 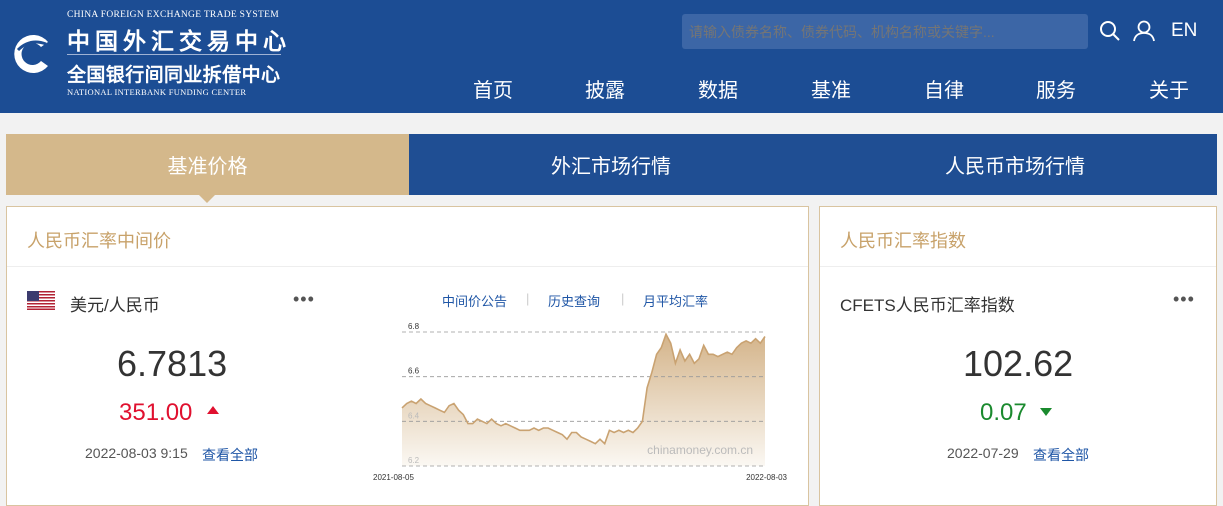 What do you see at coordinates (156, 412) in the screenshot?
I see `rate-change: 351.00` at bounding box center [156, 412].